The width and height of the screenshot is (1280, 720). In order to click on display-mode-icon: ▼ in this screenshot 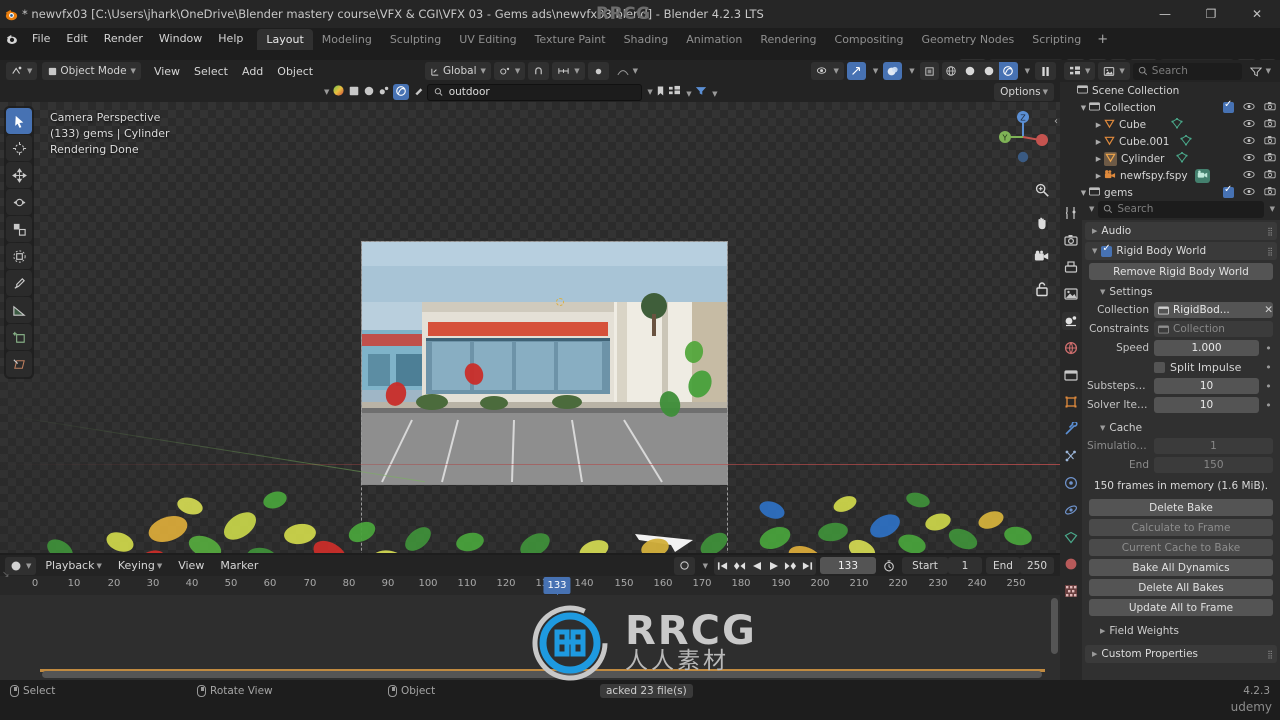, I will do `click(680, 92)`.